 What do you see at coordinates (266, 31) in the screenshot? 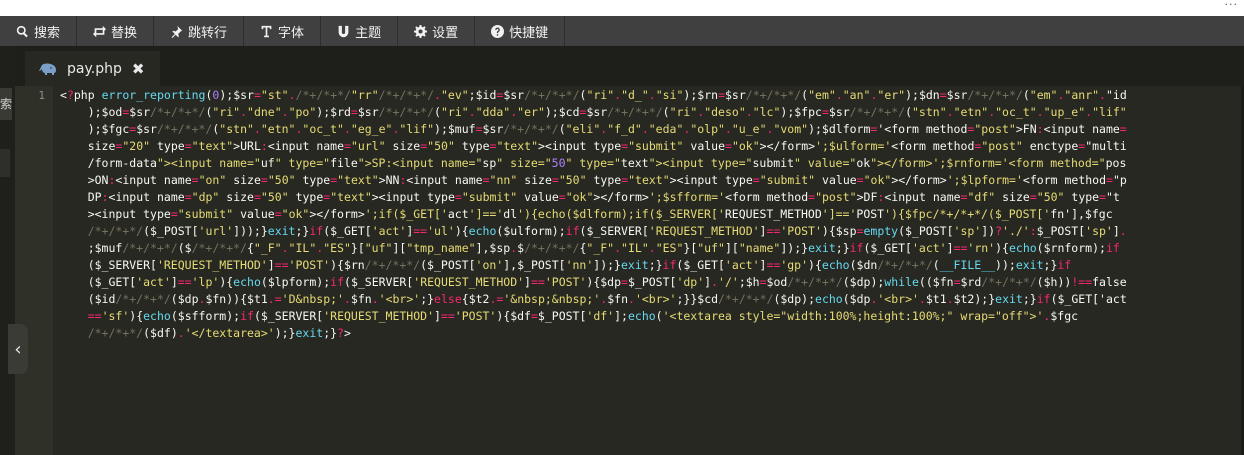
I see `text-icon` at bounding box center [266, 31].